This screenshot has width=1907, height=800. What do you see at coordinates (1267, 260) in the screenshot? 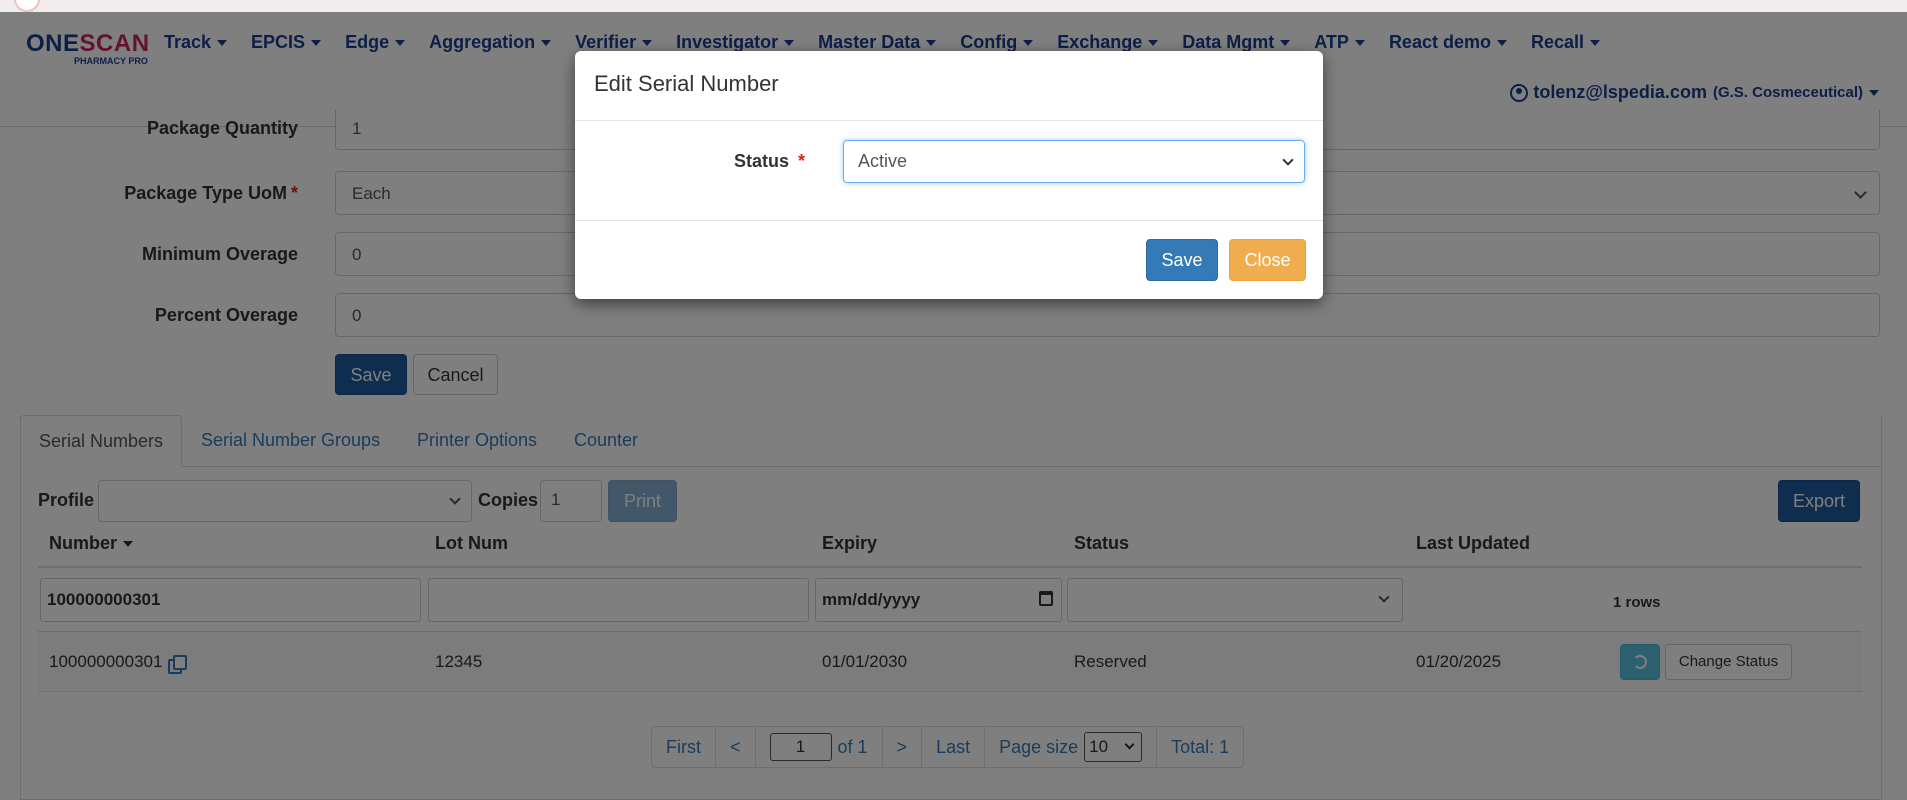
I see `modal-close-button: Close` at bounding box center [1267, 260].